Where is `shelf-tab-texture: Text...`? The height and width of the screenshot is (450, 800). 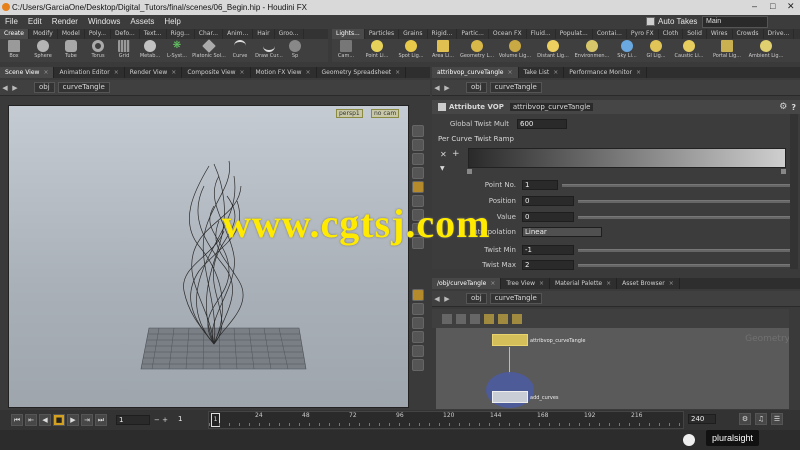
shelf-tab-texture: Text... is located at coordinates (153, 34).